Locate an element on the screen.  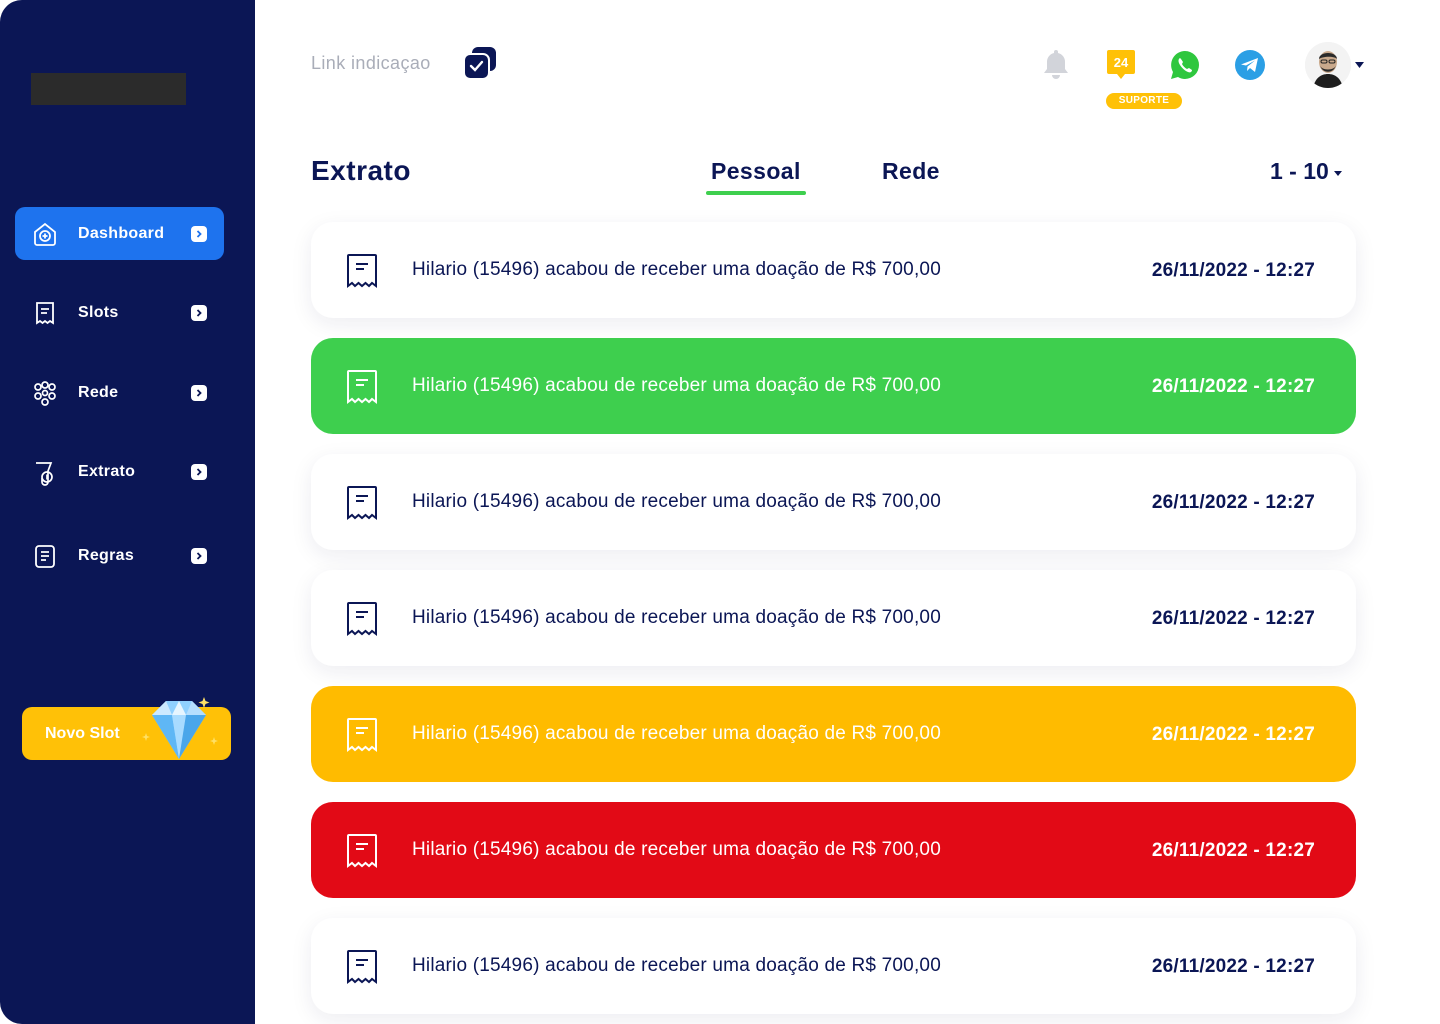
sidebar-item-extrato: Extrato is located at coordinates (119, 471).